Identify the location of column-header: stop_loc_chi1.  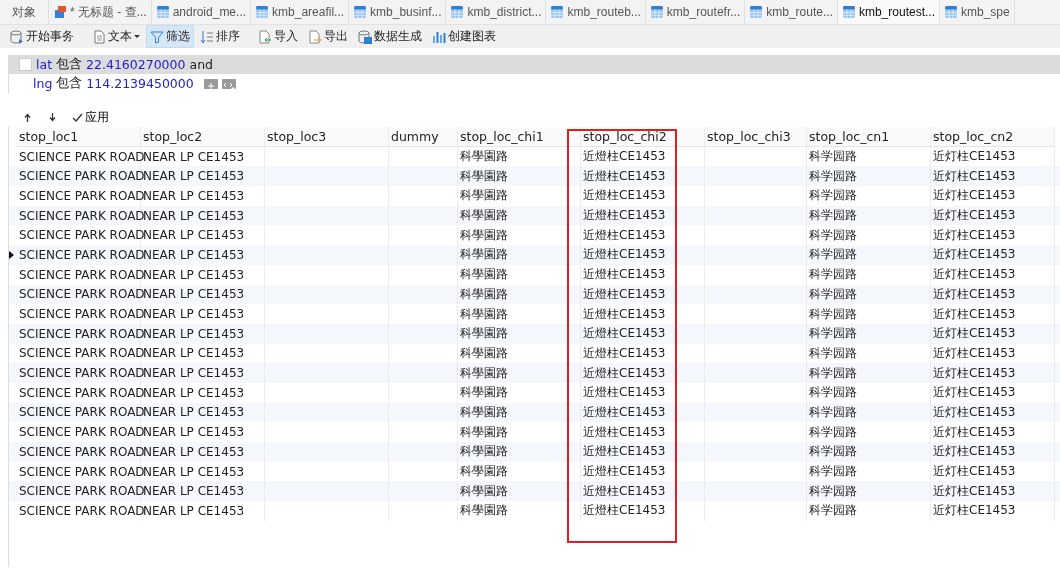
(519, 137).